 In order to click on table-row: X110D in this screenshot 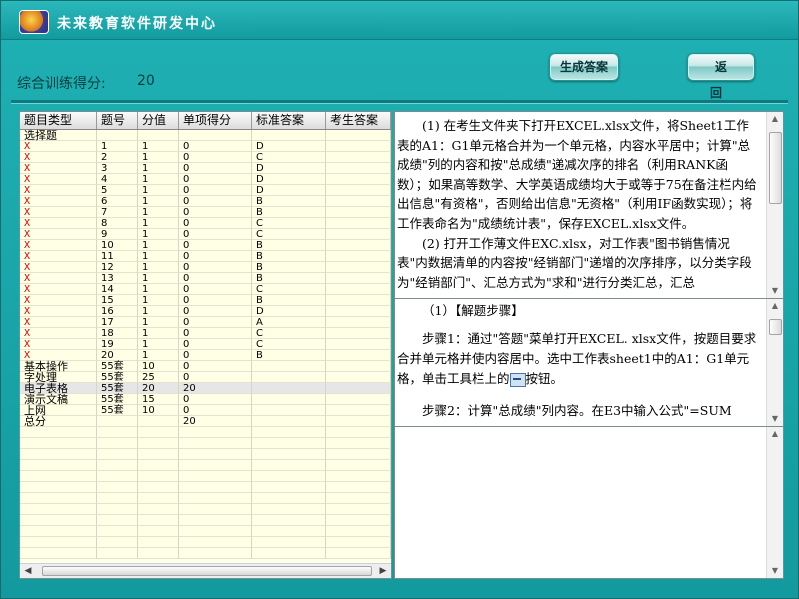, I will do `click(205, 146)`.